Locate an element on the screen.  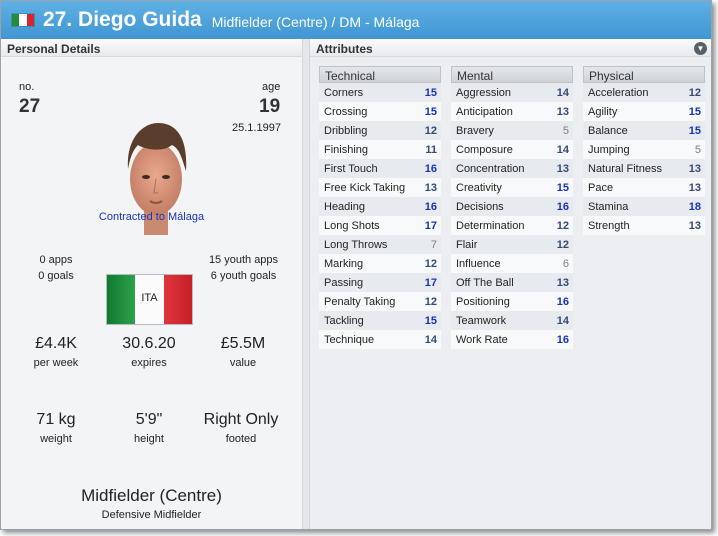
attribute-row: Decisions 16 is located at coordinates (512, 206).